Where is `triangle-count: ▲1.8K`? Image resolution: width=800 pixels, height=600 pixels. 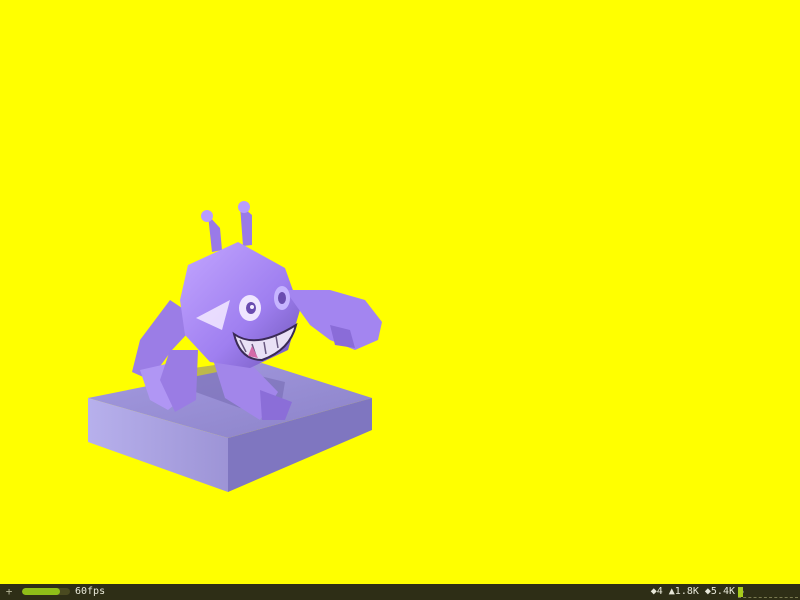 triangle-count: ▲1.8K is located at coordinates (683, 591).